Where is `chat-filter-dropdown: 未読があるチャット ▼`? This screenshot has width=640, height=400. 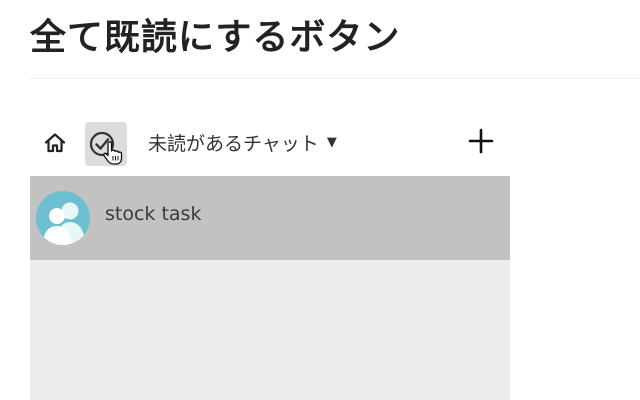 chat-filter-dropdown: 未読があるチャット ▼ is located at coordinates (242, 142).